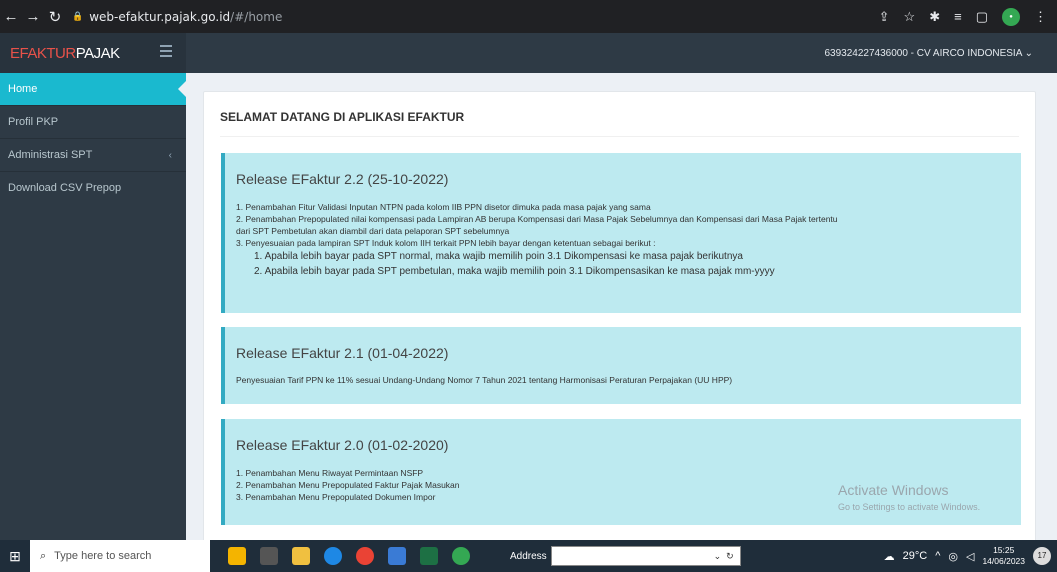 The width and height of the screenshot is (1057, 572). What do you see at coordinates (619, 136) in the screenshot?
I see `divider` at bounding box center [619, 136].